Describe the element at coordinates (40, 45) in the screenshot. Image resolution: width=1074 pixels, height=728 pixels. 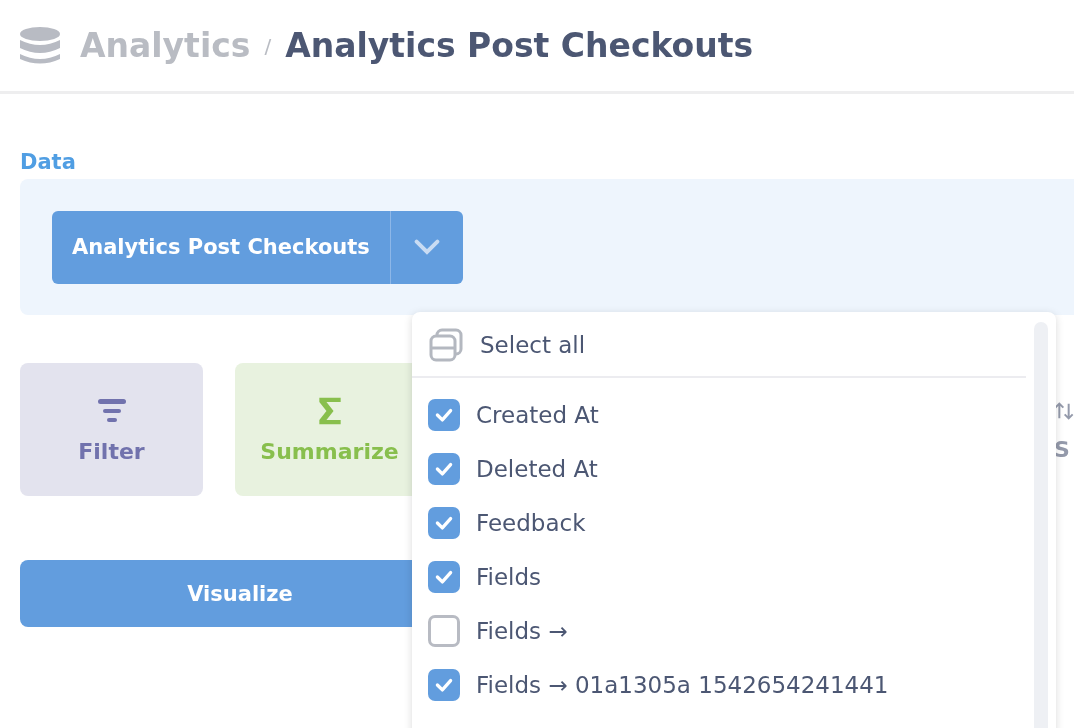
I see `database-icon` at that location.